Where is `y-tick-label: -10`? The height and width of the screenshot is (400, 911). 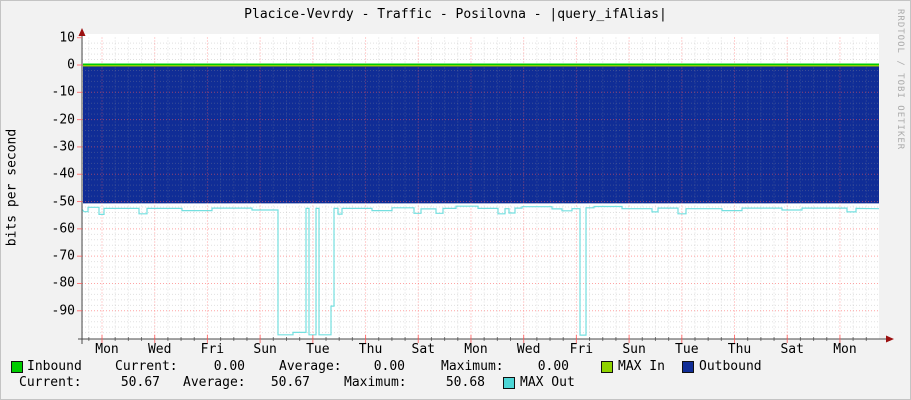 y-tick-label: -10 is located at coordinates (63, 92).